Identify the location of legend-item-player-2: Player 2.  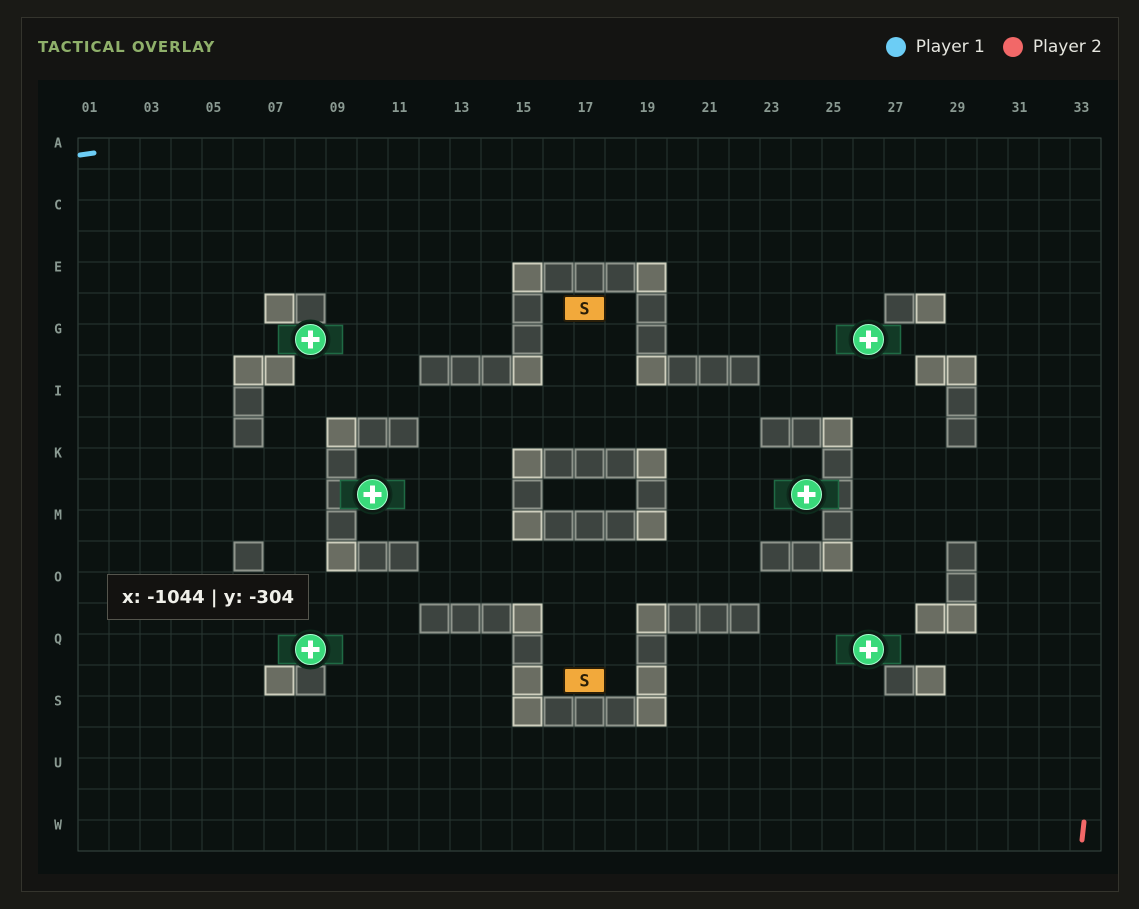
(1052, 47).